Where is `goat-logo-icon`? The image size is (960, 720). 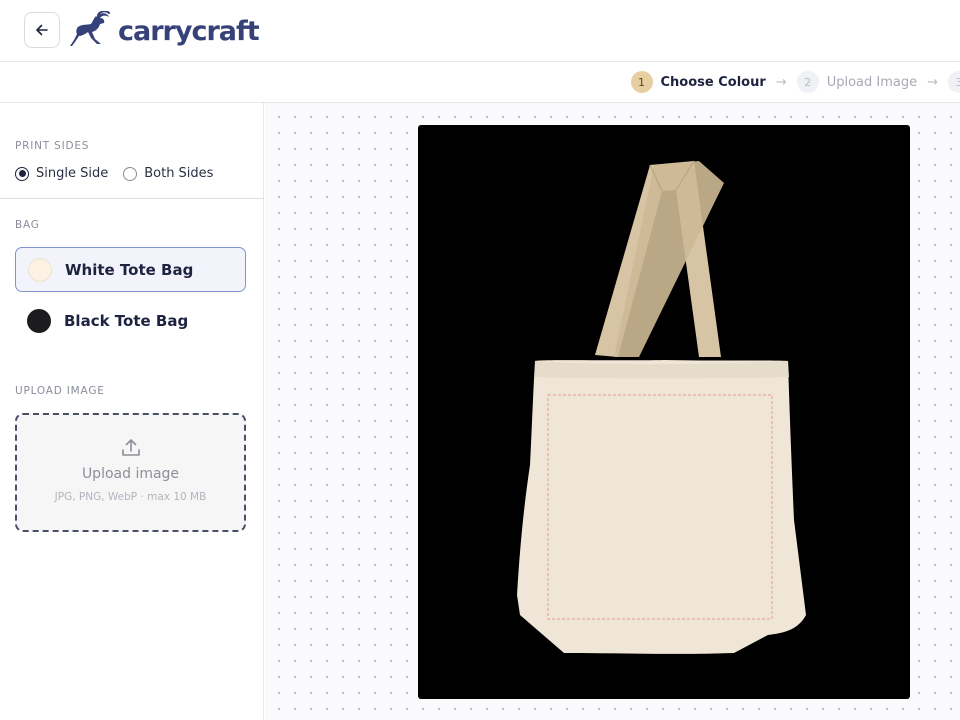
goat-logo-icon is located at coordinates (90, 28).